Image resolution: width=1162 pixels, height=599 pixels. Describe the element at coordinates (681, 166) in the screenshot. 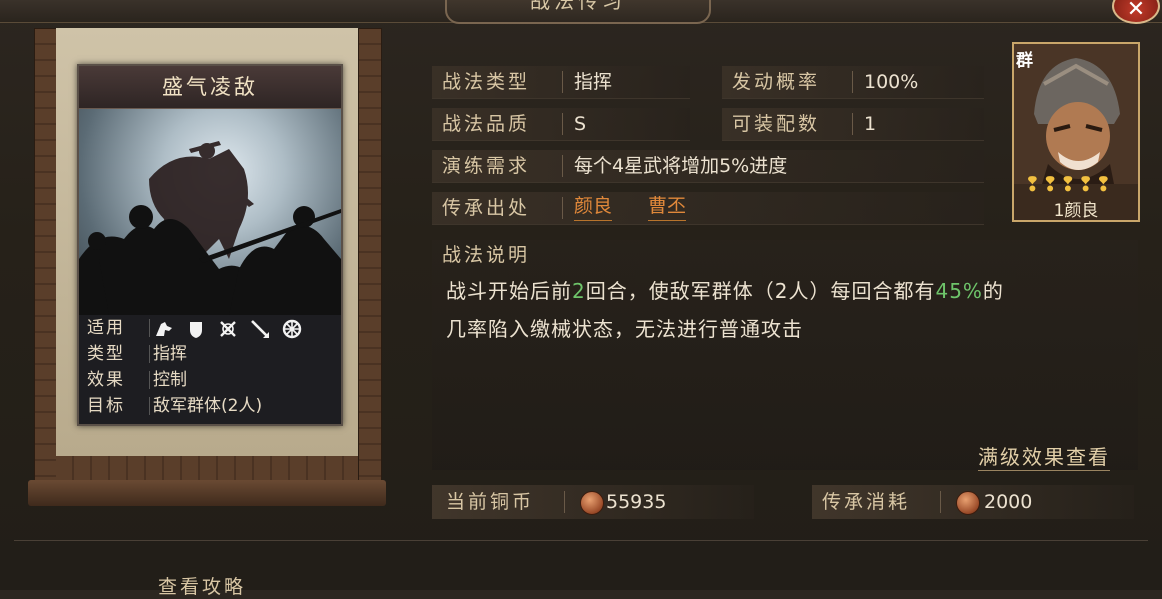

I see `drill-requirement-value: 每个4星武将增加5%进度` at that location.